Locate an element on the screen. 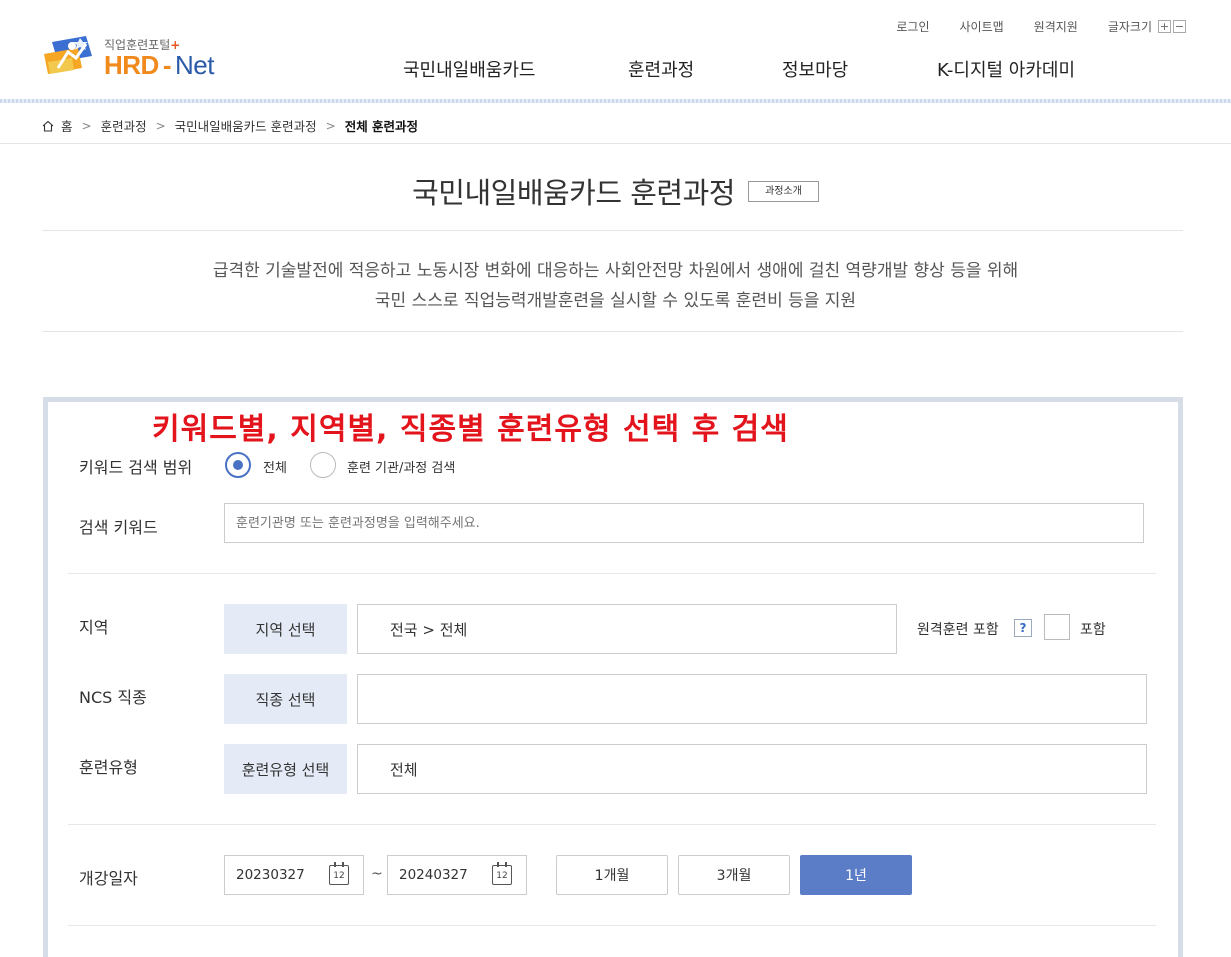 The height and width of the screenshot is (957, 1231). date-to-value: 20240327 is located at coordinates (433, 875).